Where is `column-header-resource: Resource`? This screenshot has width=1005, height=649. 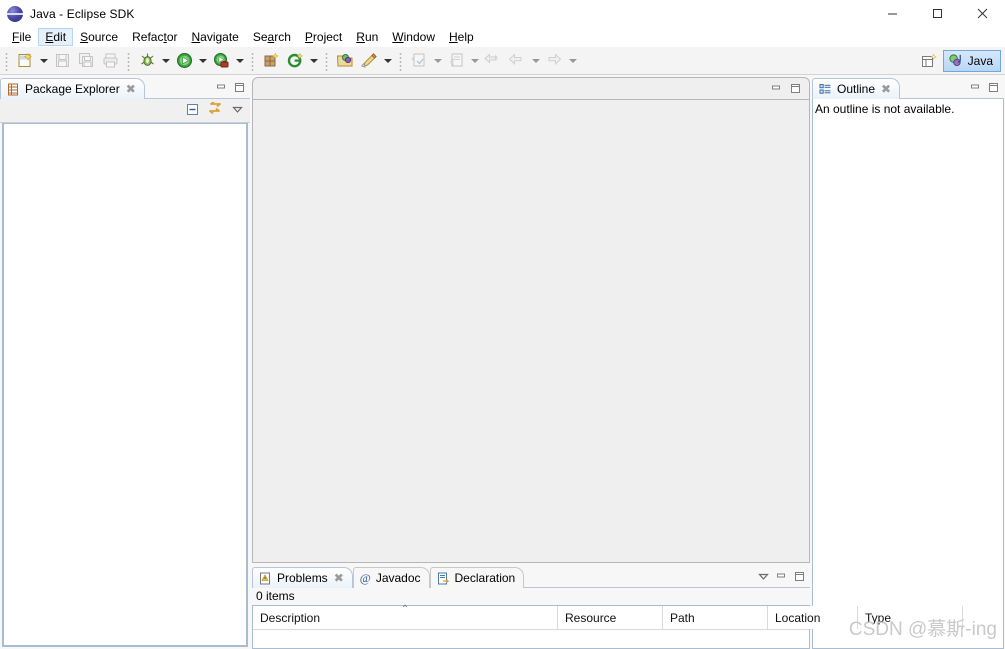
column-header-resource: Resource is located at coordinates (610, 617).